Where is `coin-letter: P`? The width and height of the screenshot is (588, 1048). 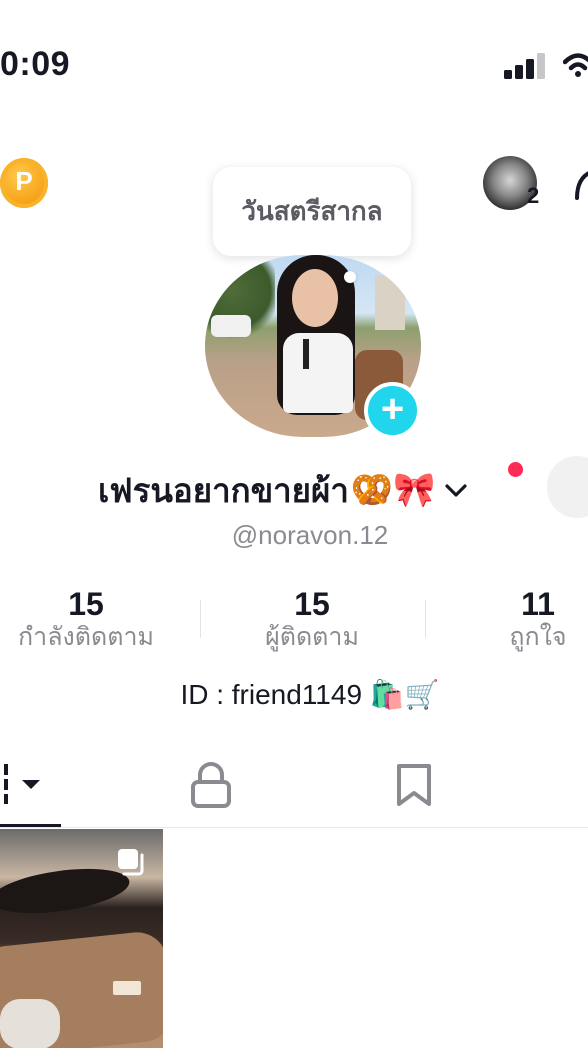
coin-letter: P is located at coordinates (24, 181).